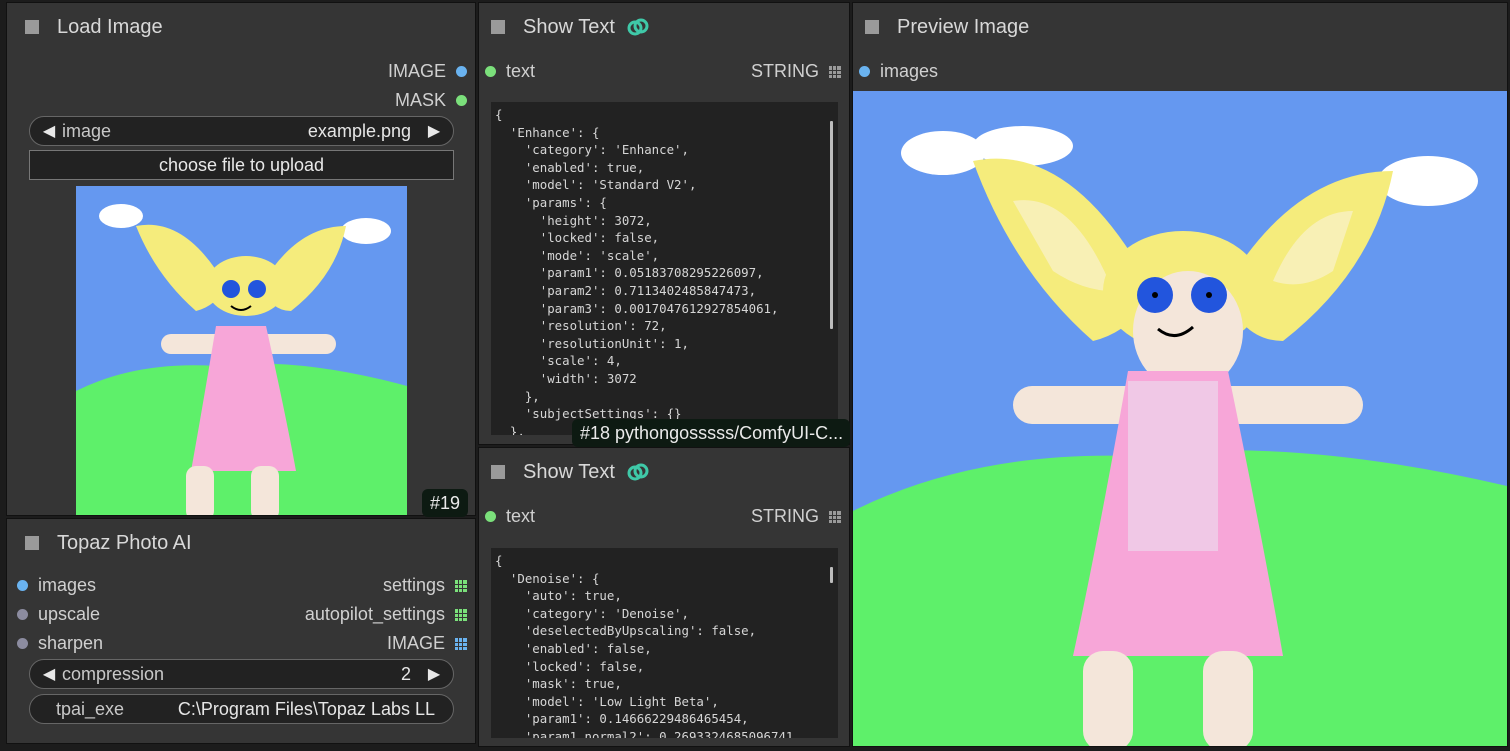 This screenshot has height=751, width=1510. I want to click on output-image-grid-icon, so click(461, 643).